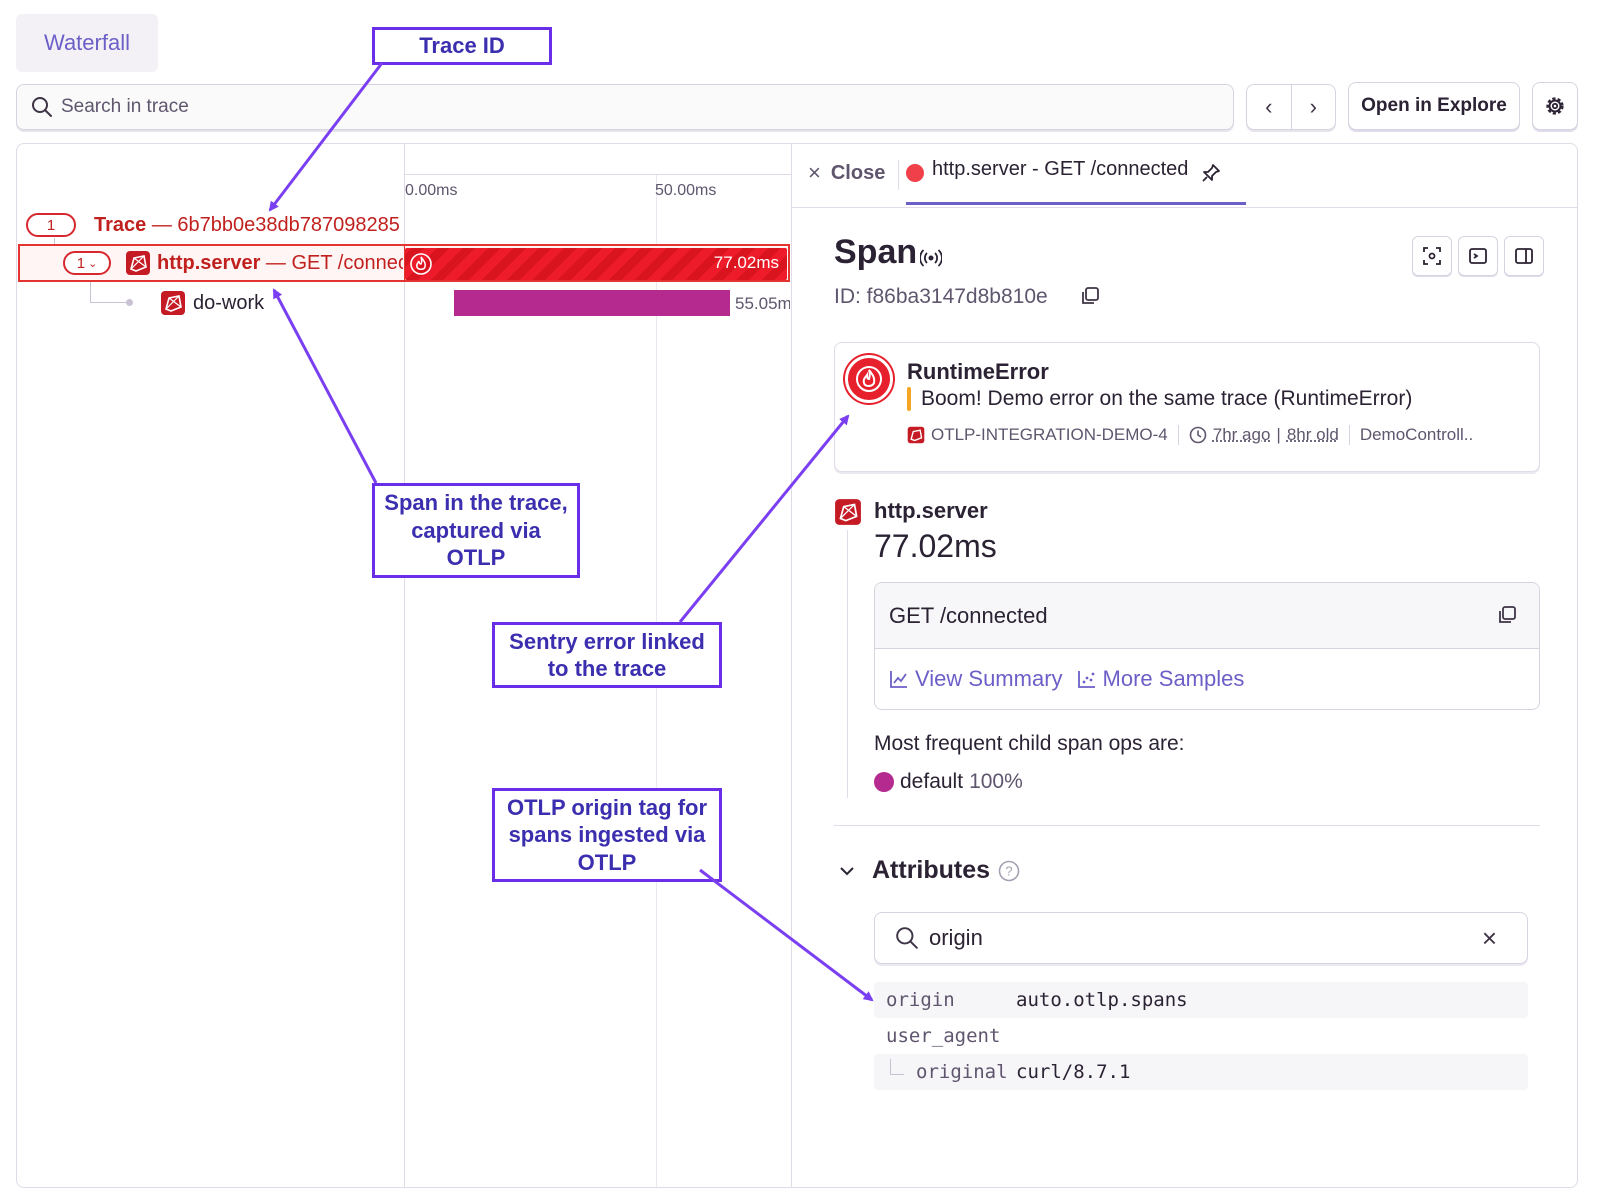 The image size is (1600, 1200). Describe the element at coordinates (1211, 173) in the screenshot. I see `pin-icon` at that location.